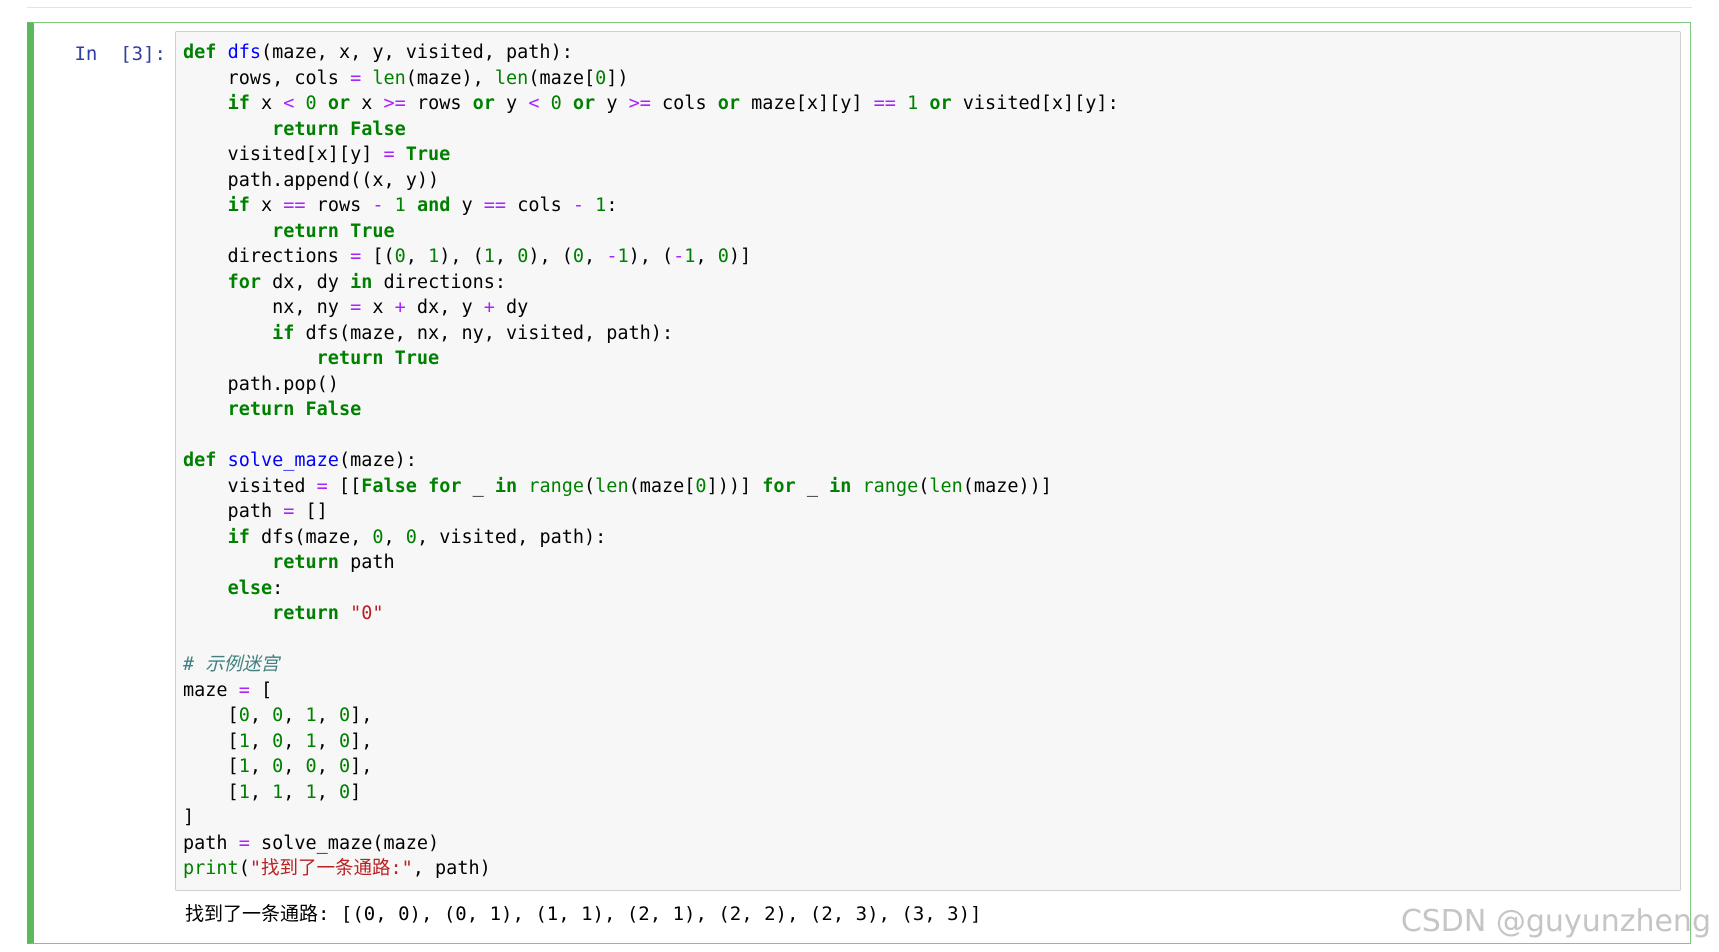 The width and height of the screenshot is (1719, 952). What do you see at coordinates (283, 154) in the screenshot?
I see `code-token: visited[x][y]` at bounding box center [283, 154].